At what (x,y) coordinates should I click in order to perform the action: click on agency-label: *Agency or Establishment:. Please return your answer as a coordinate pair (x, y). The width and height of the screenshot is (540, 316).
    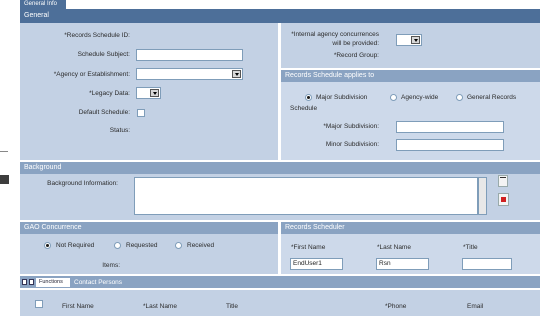
    Looking at the image, I should click on (91, 74).